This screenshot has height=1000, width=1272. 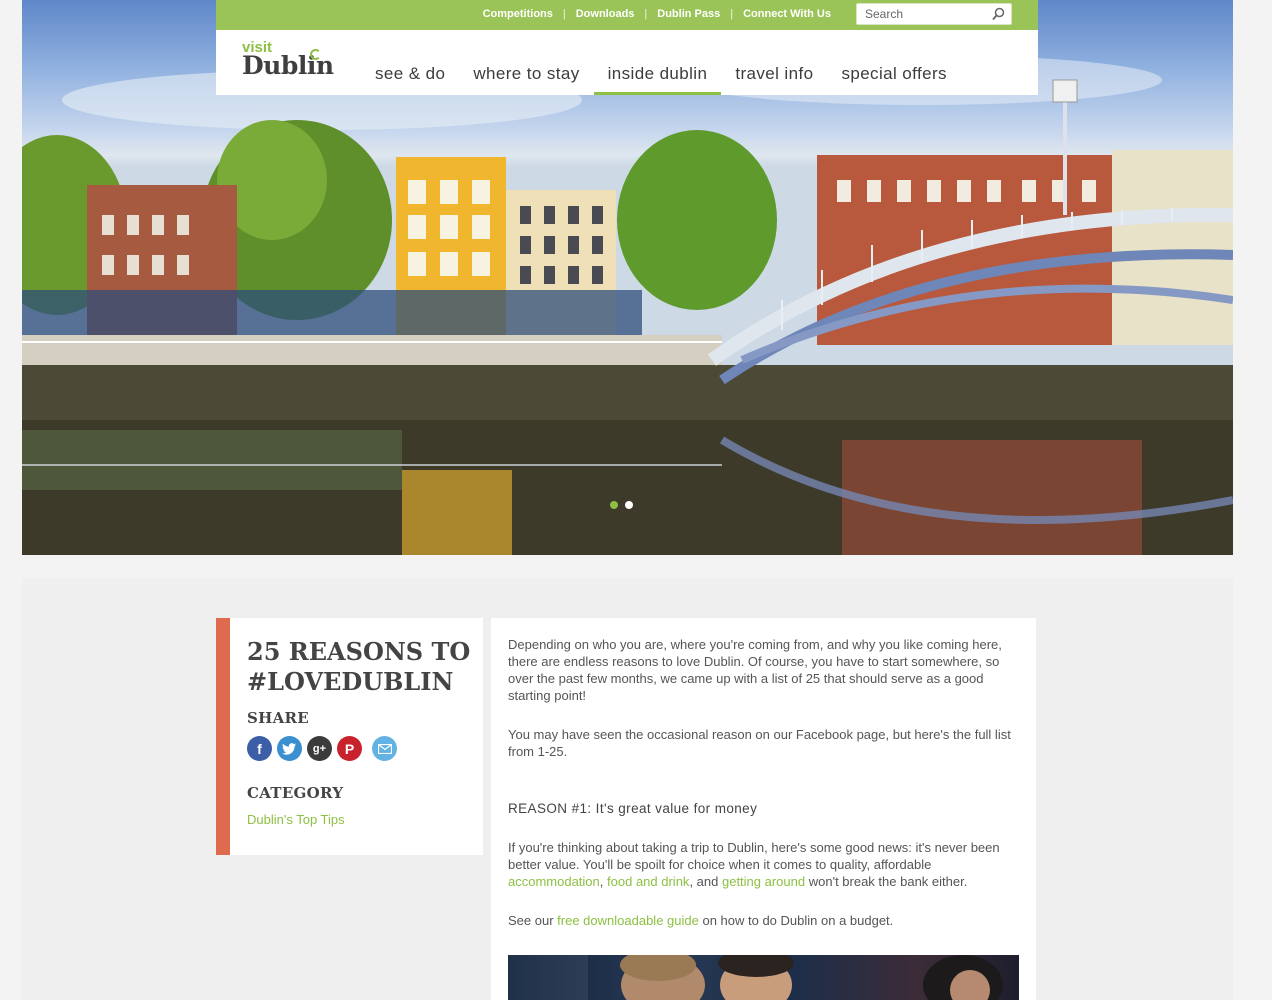 What do you see at coordinates (384, 748) in the screenshot?
I see `email-icon` at bounding box center [384, 748].